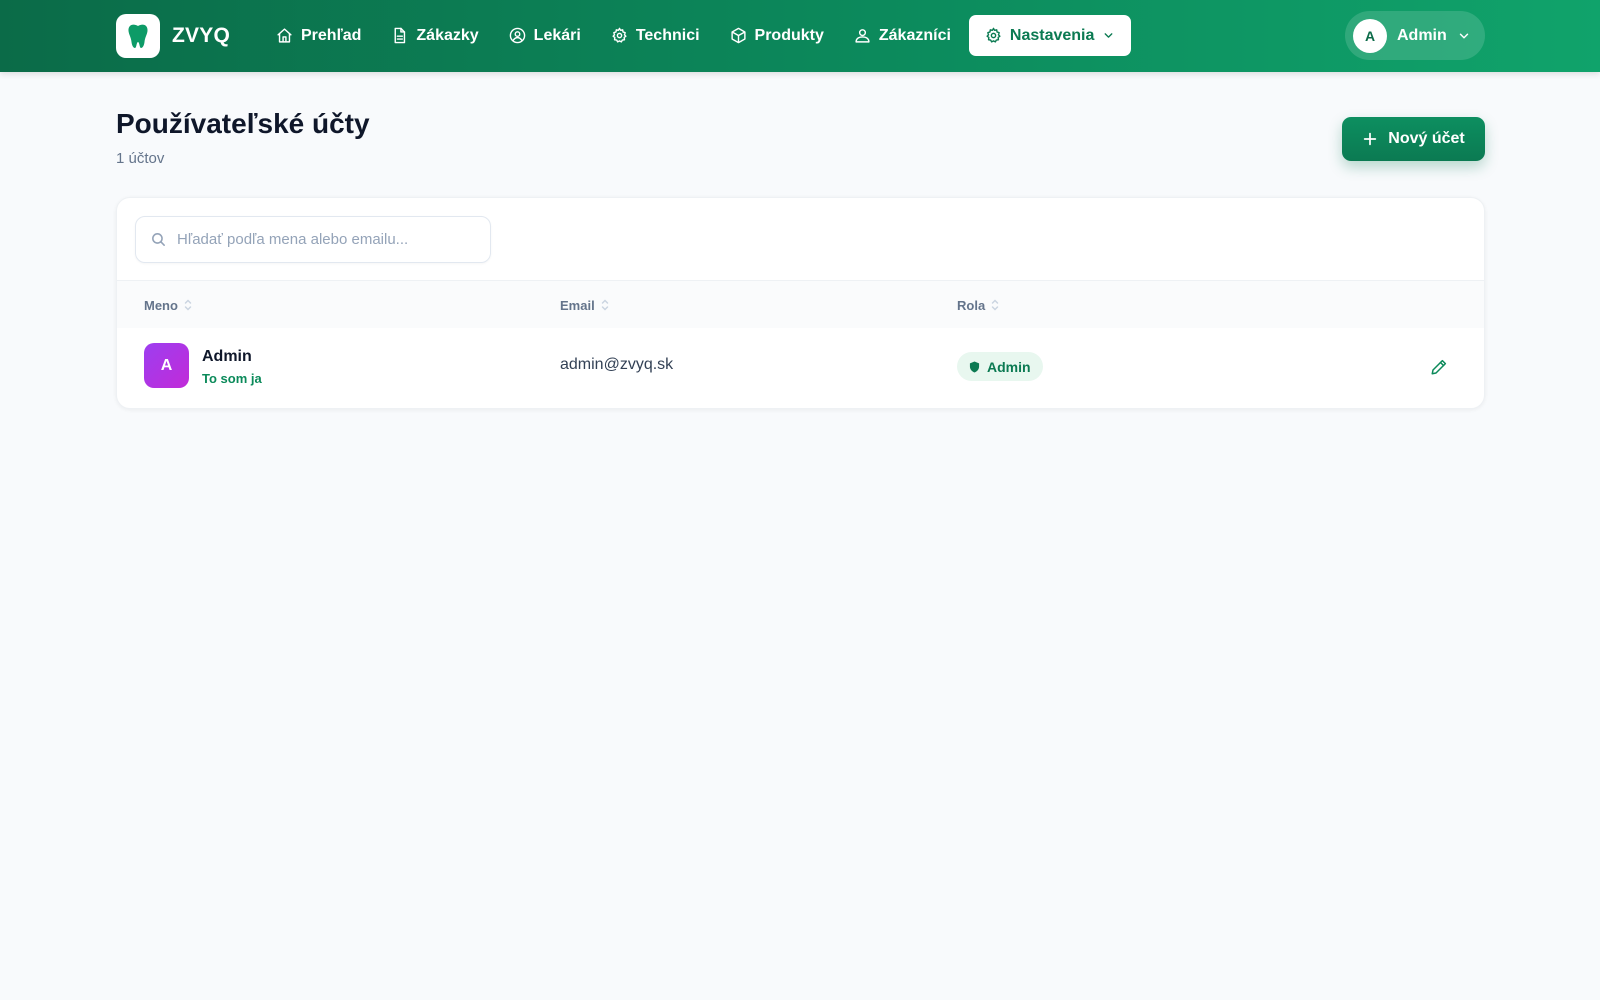 This screenshot has height=1000, width=1600. Describe the element at coordinates (789, 35) in the screenshot. I see `nav-item-label: Produkty` at that location.